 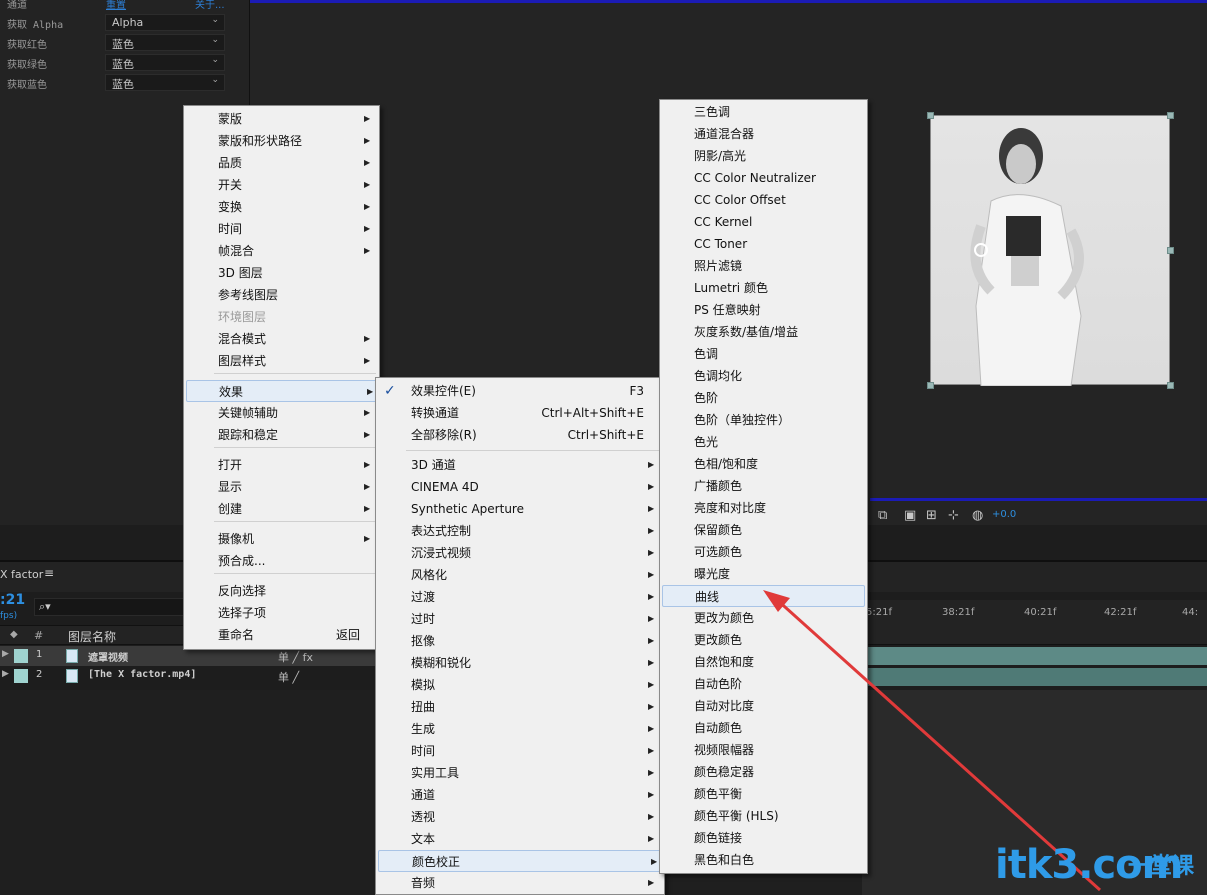 What do you see at coordinates (763, 376) in the screenshot?
I see `color-correction-item: 色调均化` at bounding box center [763, 376].